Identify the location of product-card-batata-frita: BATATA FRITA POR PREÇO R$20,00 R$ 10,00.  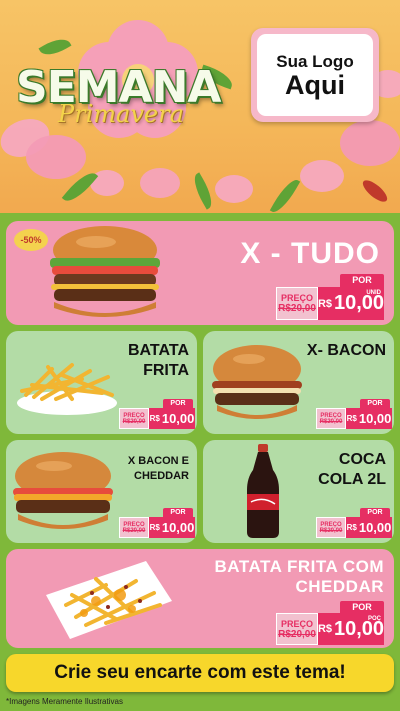
(101, 382).